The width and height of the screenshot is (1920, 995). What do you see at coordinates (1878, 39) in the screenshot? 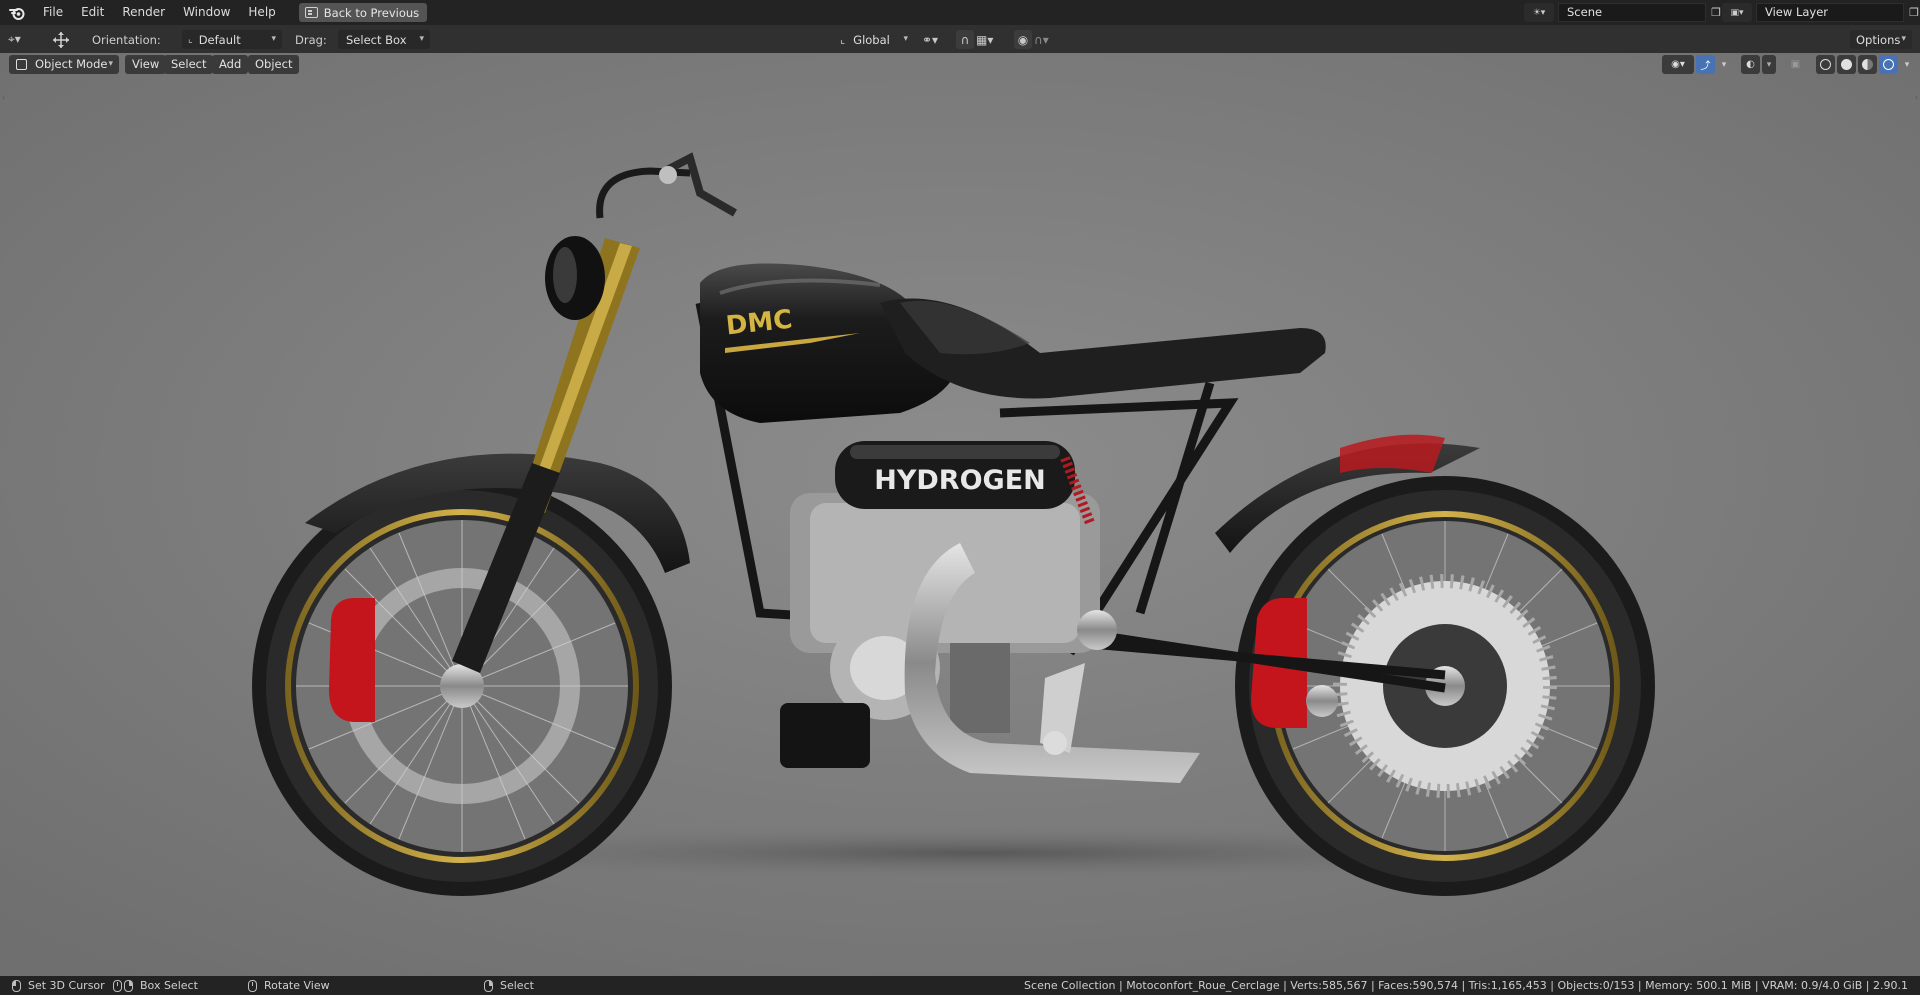
I see `options-label: Options` at bounding box center [1878, 39].